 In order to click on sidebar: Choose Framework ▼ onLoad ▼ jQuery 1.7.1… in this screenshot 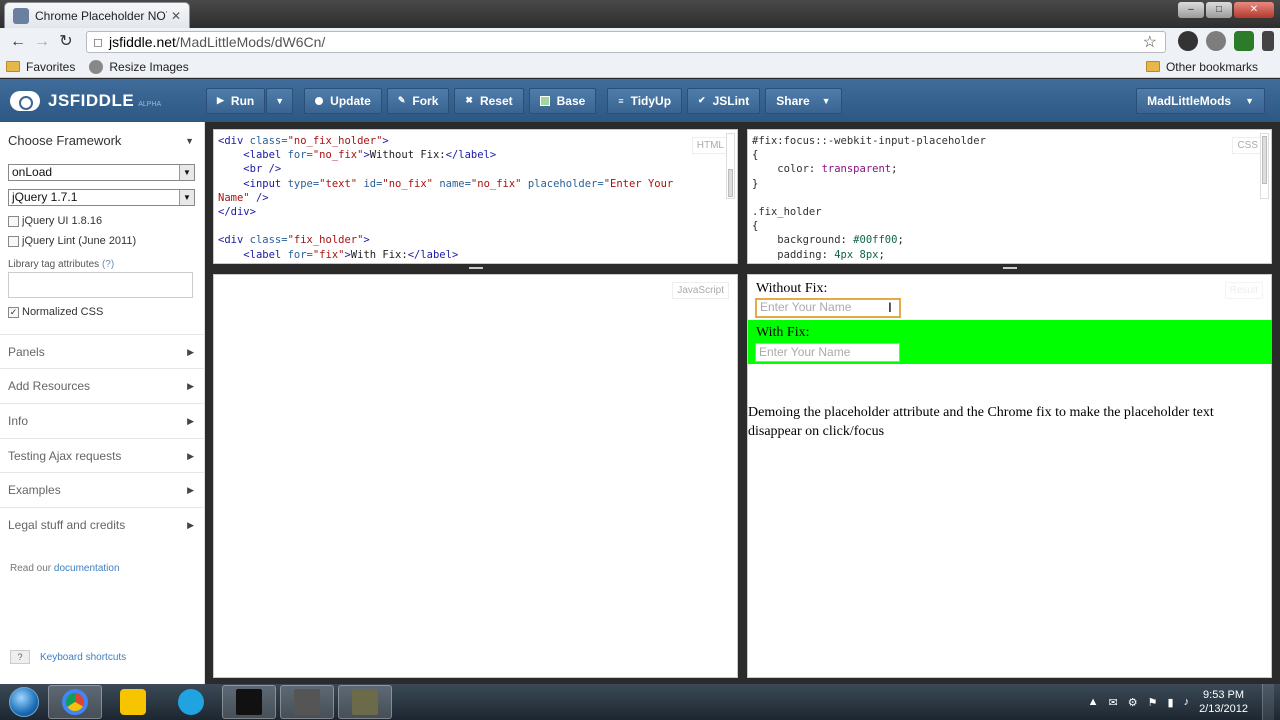, I will do `click(102, 403)`.